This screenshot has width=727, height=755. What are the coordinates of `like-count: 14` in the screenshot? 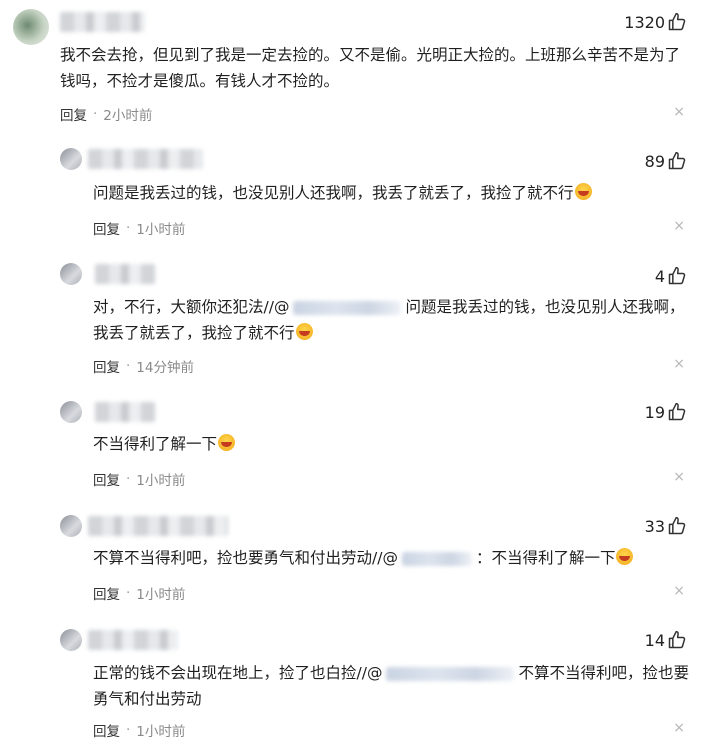 It's located at (654, 640).